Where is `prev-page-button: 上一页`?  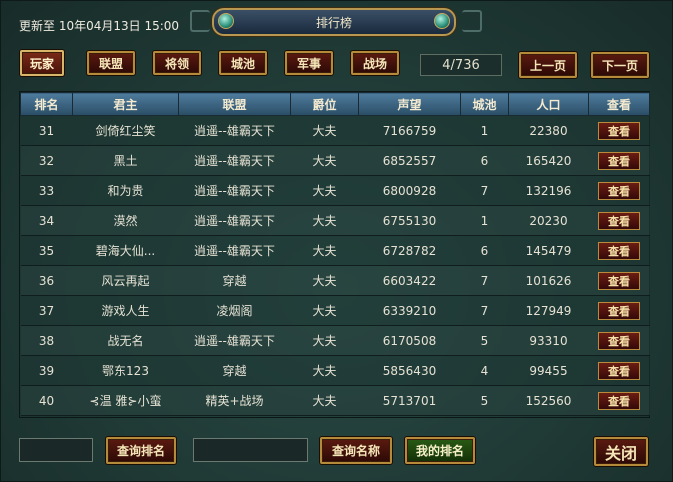
prev-page-button: 上一页 is located at coordinates (548, 65).